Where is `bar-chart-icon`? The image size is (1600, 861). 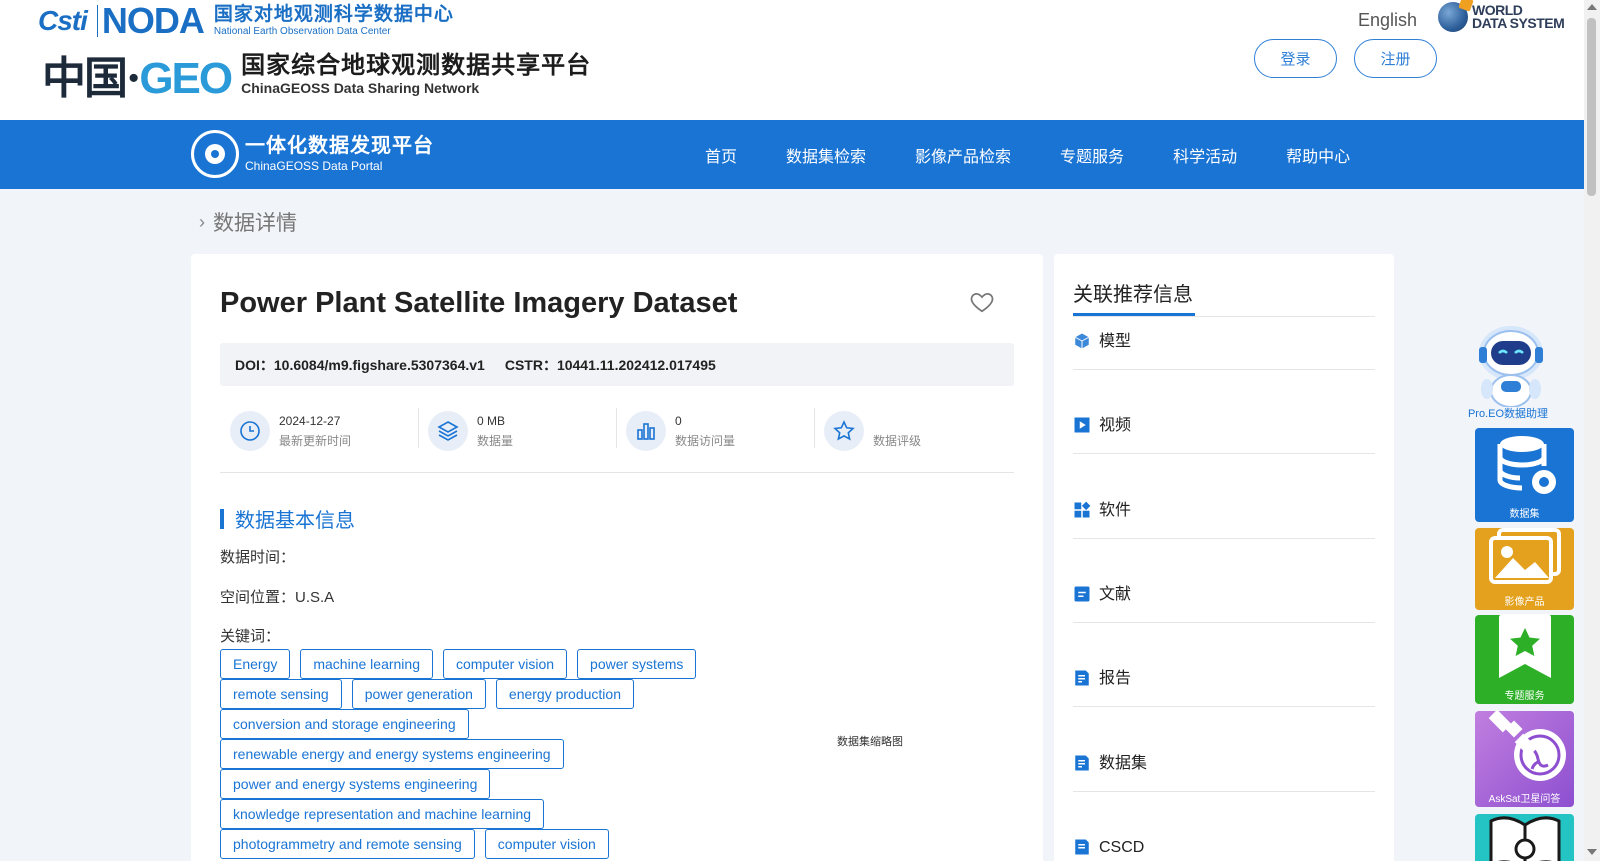
bar-chart-icon is located at coordinates (646, 430).